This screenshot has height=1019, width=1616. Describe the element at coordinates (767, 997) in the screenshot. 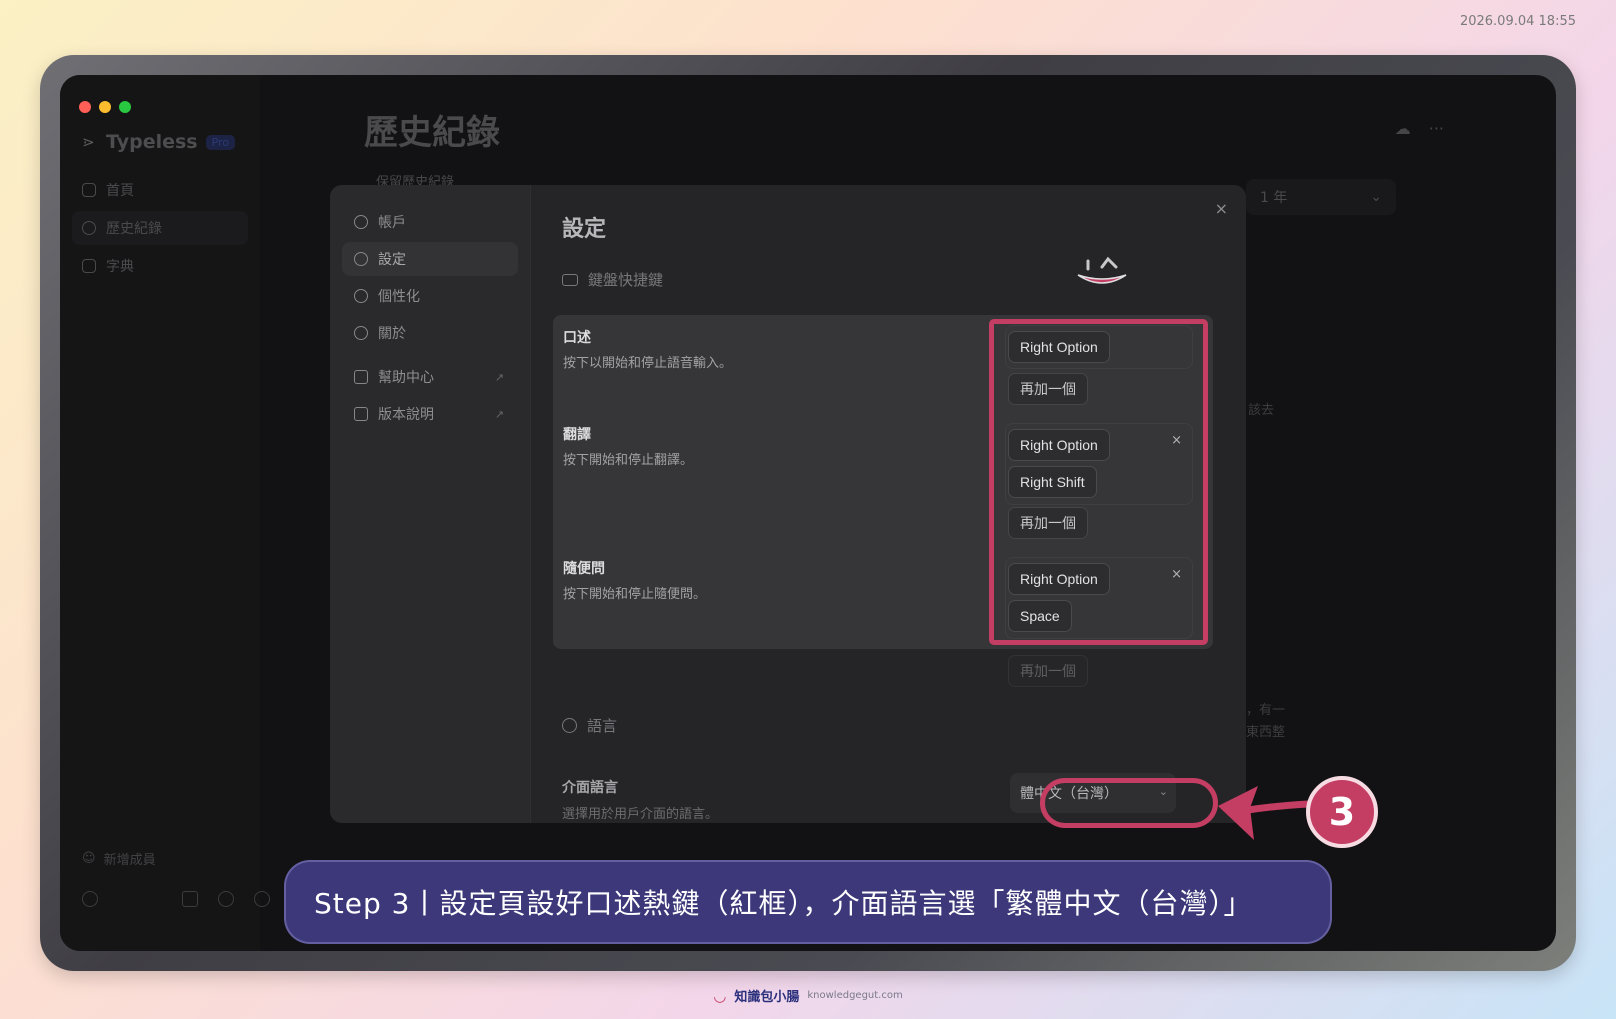

I see `footer-brand: 知識包小腸` at that location.